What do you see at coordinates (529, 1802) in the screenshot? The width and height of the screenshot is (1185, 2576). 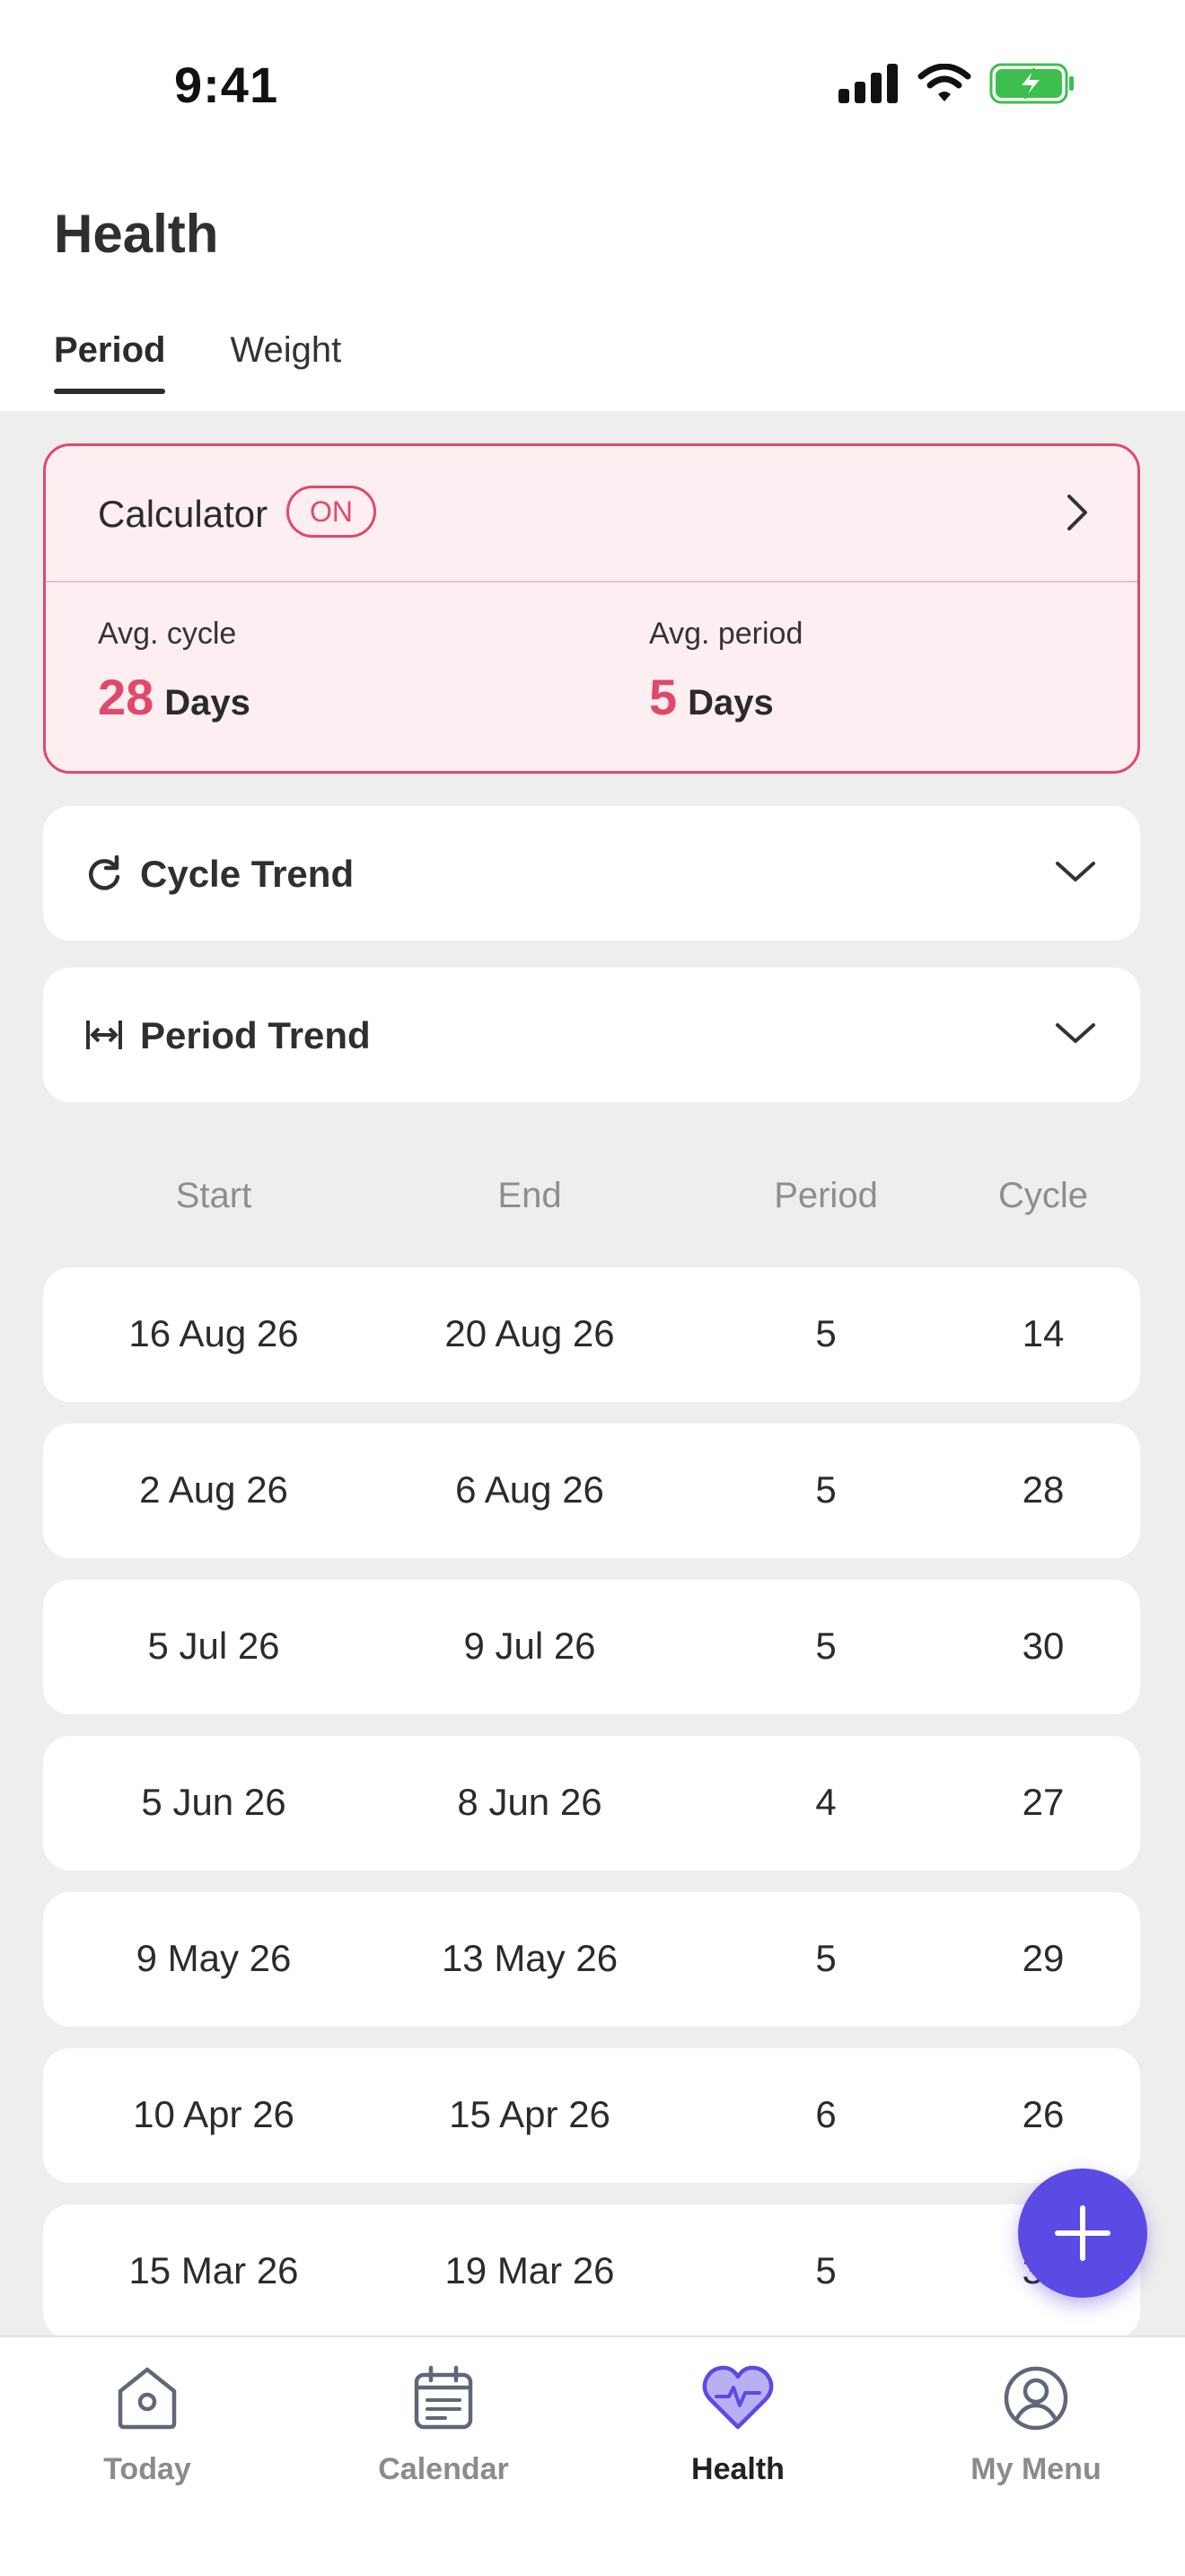 I see `cell-end: 8 Jun 26` at bounding box center [529, 1802].